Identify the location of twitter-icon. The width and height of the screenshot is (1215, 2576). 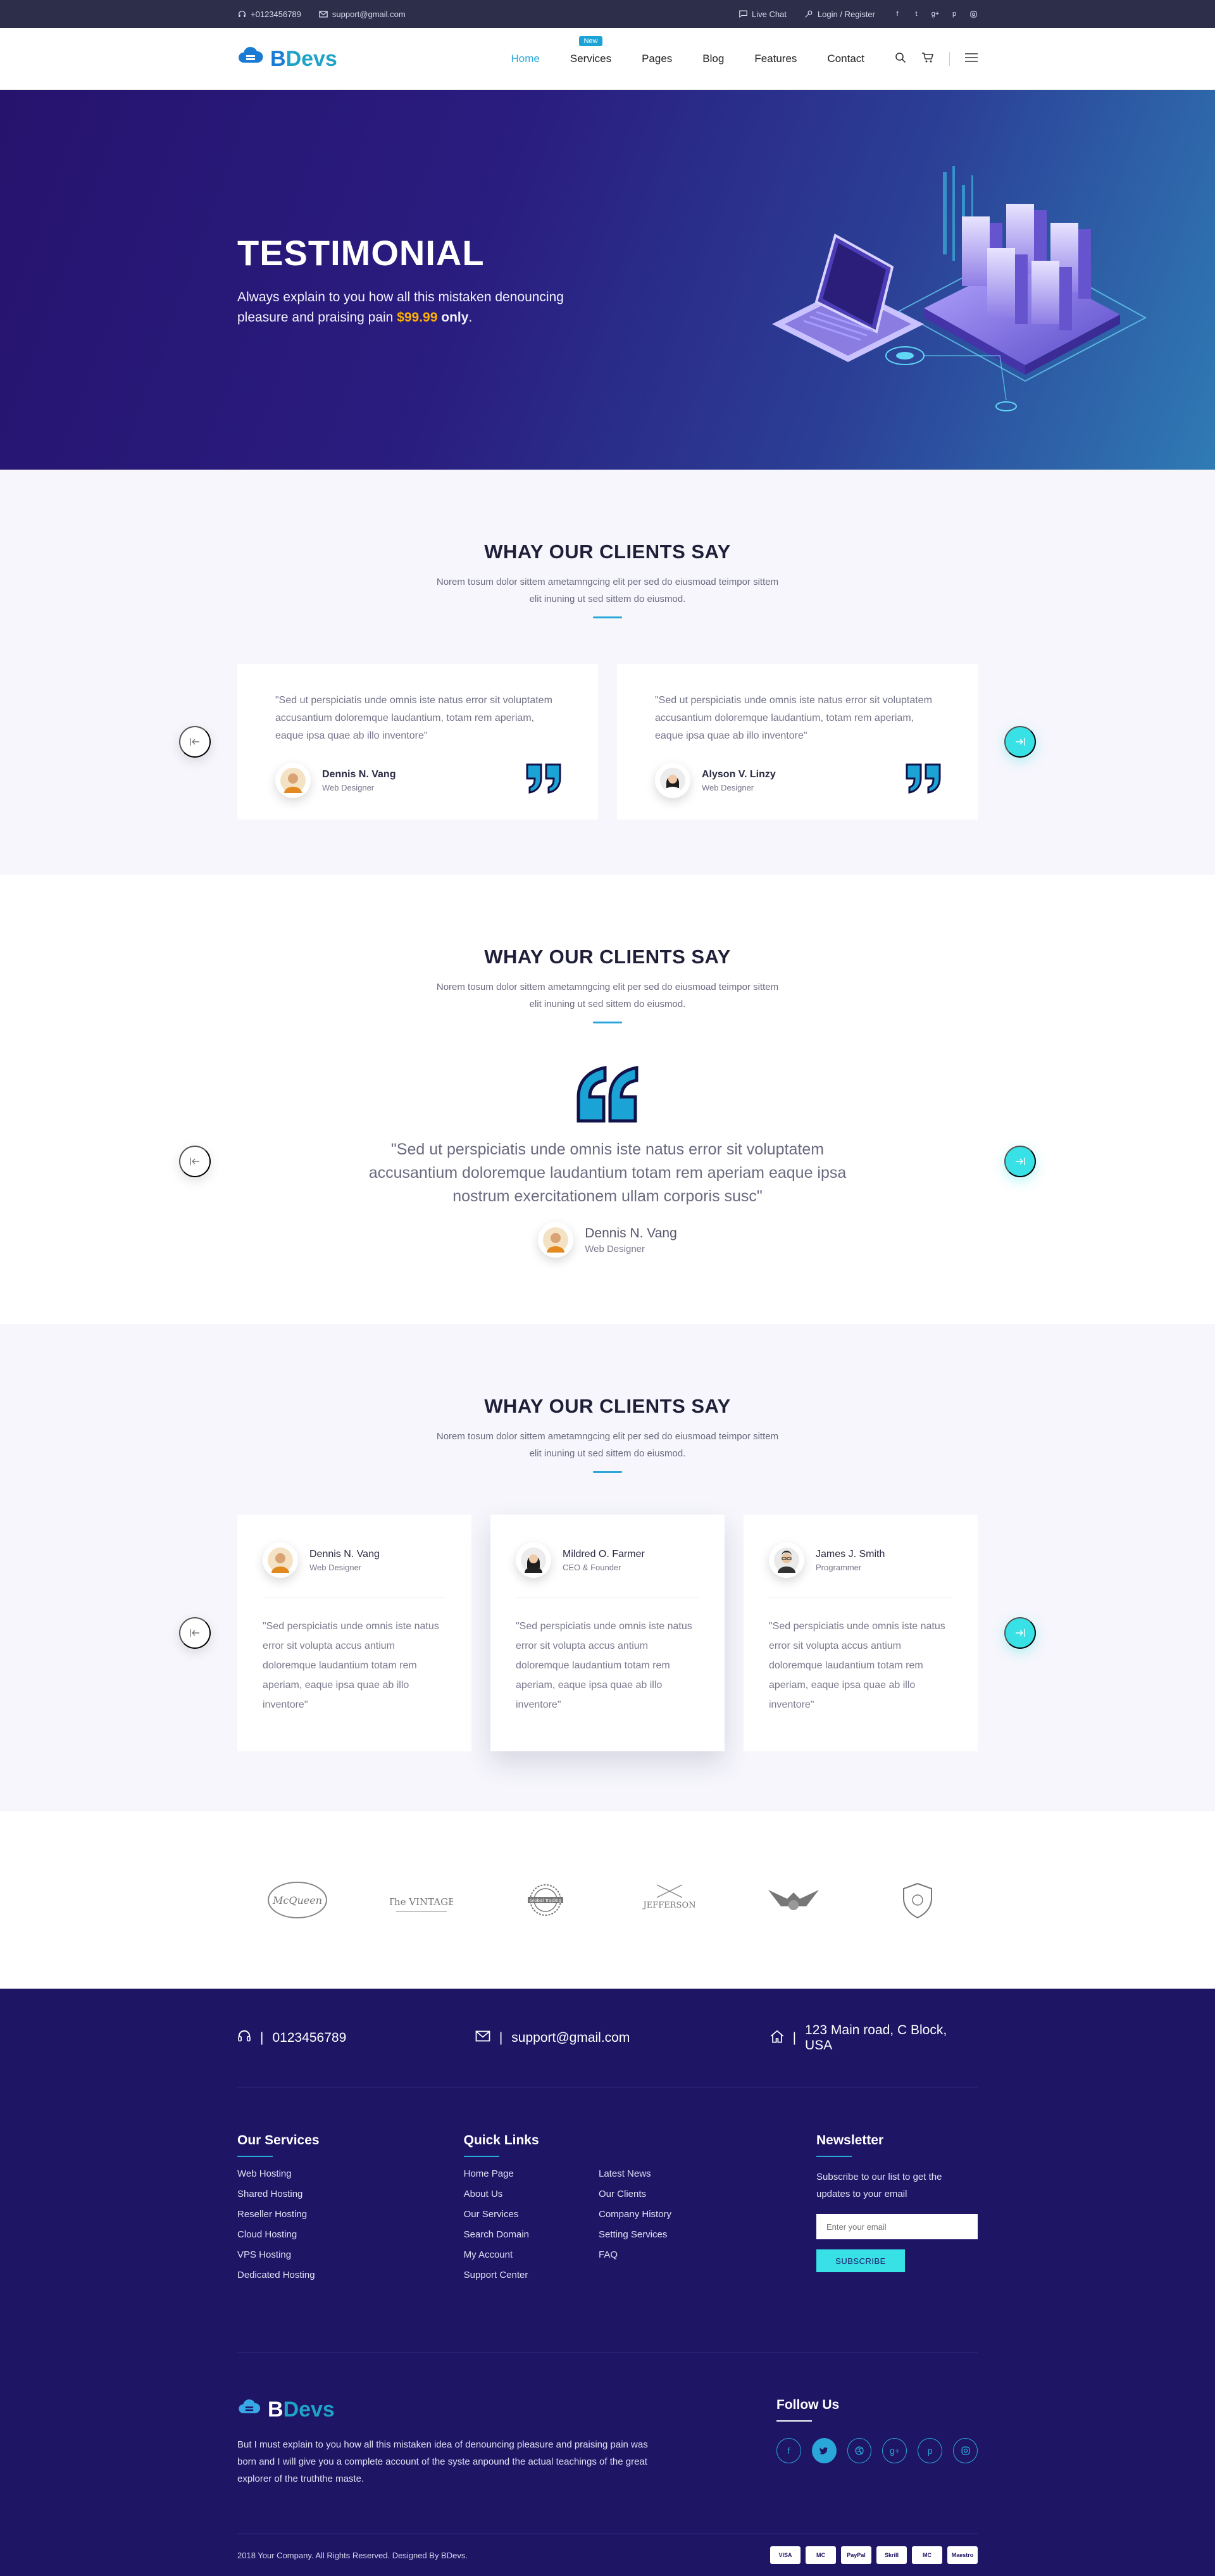
(824, 2450).